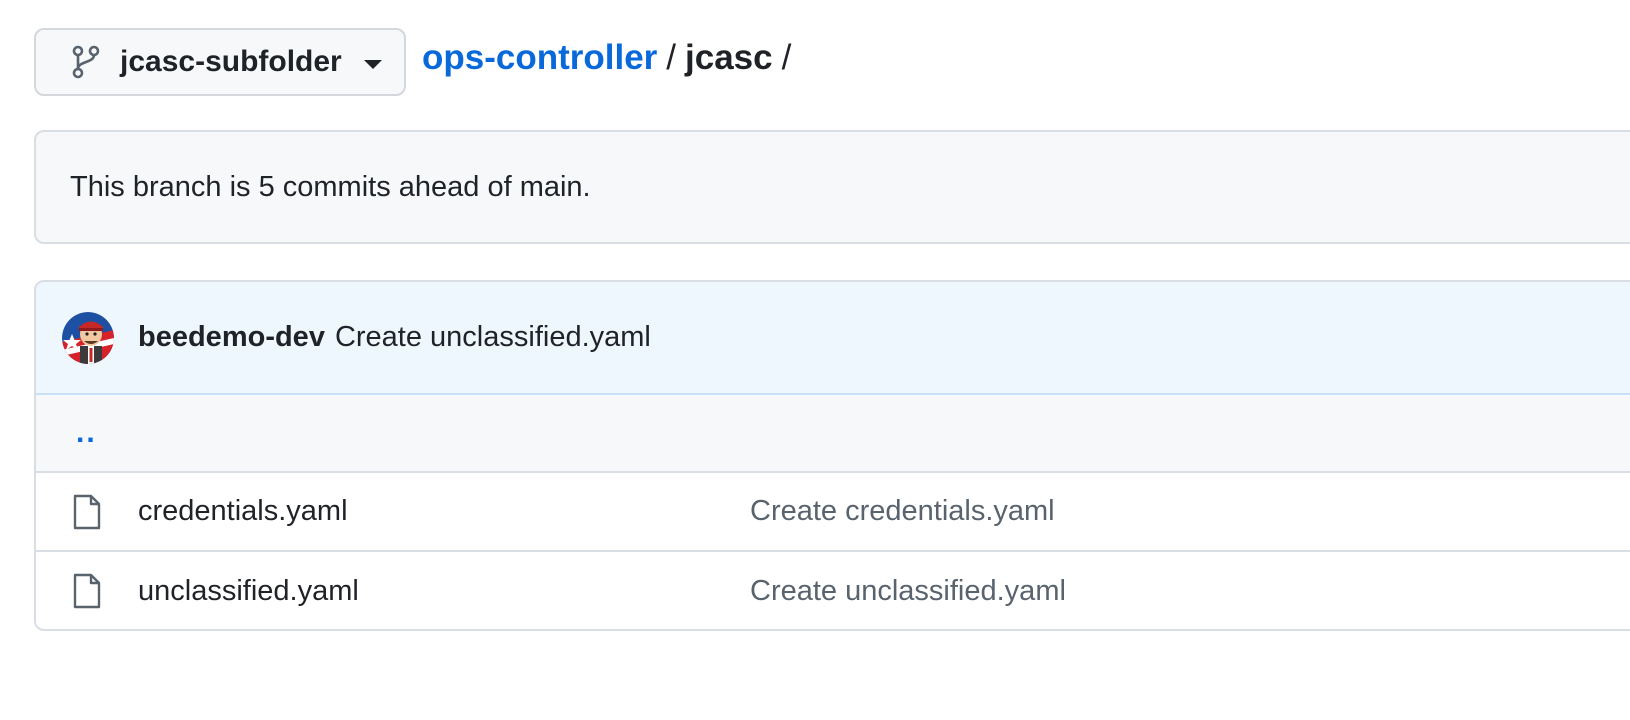 The width and height of the screenshot is (1630, 720). I want to click on breadcrumb: ops-controller / jcasc /, so click(611, 58).